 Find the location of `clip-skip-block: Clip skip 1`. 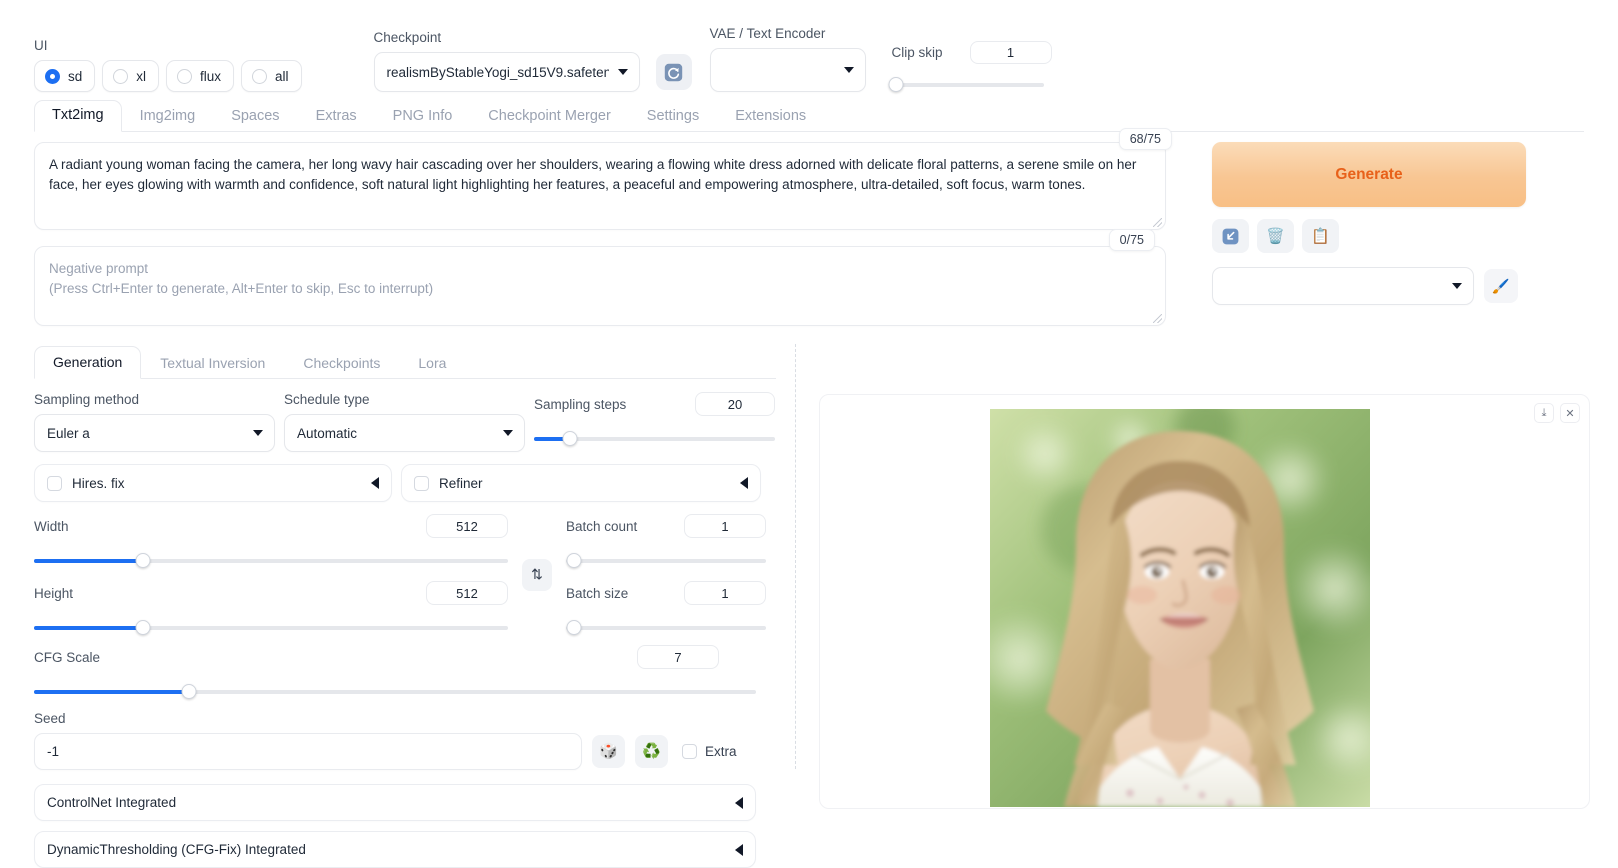

clip-skip-block: Clip skip 1 is located at coordinates (970, 66).